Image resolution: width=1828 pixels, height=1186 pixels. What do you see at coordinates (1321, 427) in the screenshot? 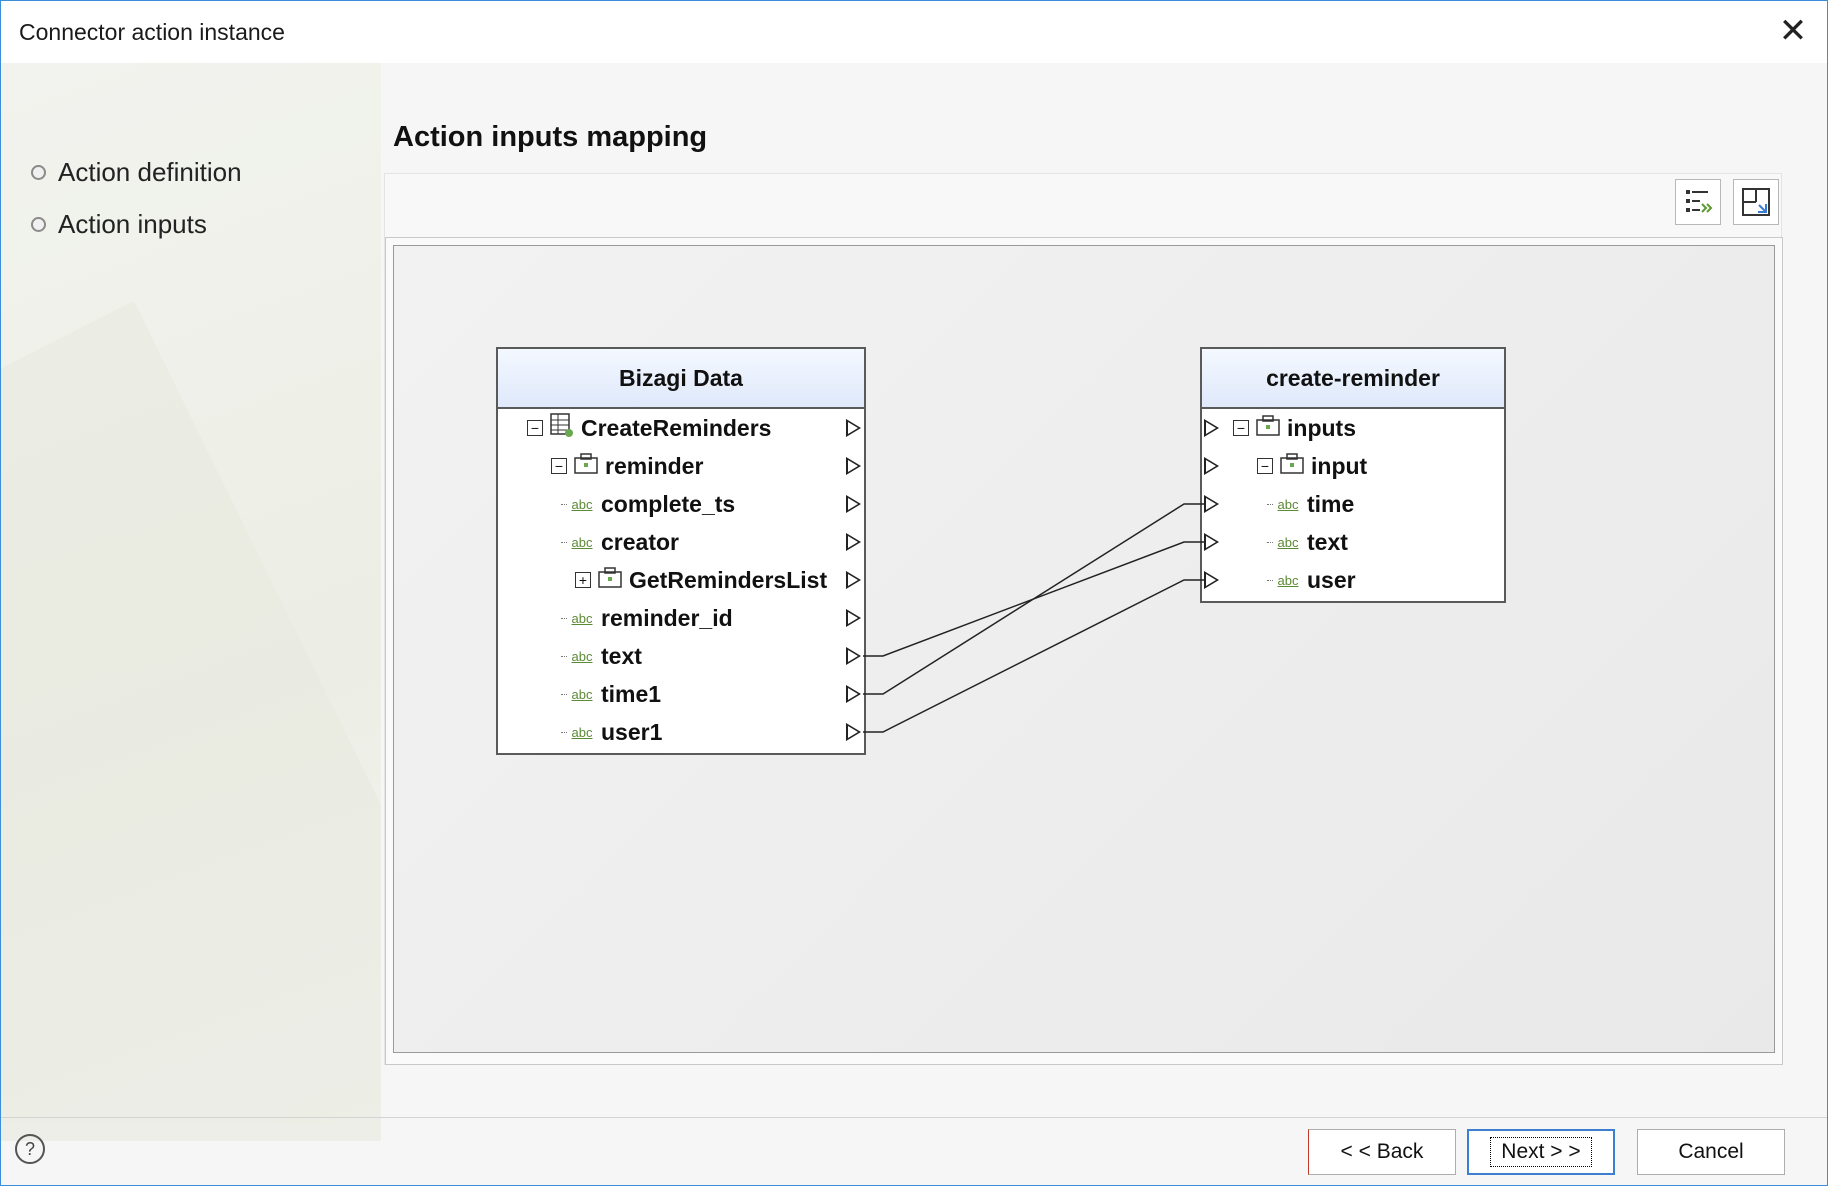
I see `node-label: inputs` at bounding box center [1321, 427].